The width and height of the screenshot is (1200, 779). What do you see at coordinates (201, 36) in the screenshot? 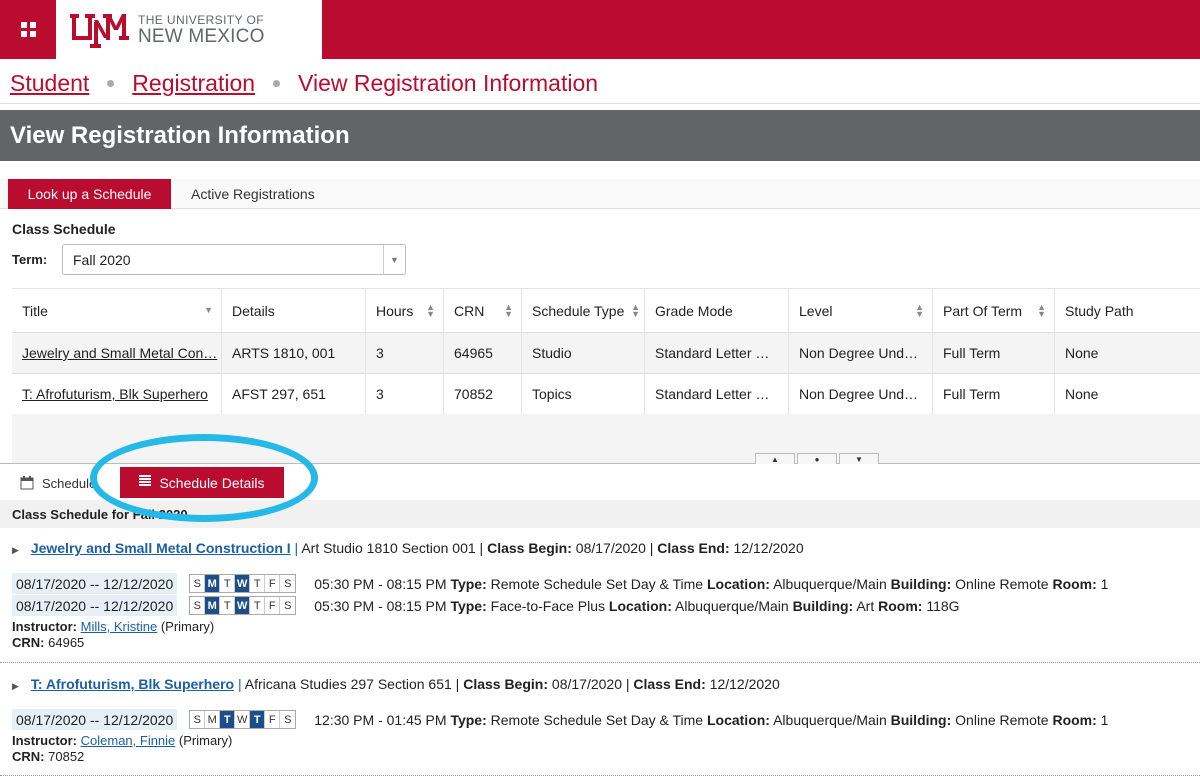
I see `university-line-2: NEW MEXICO` at bounding box center [201, 36].